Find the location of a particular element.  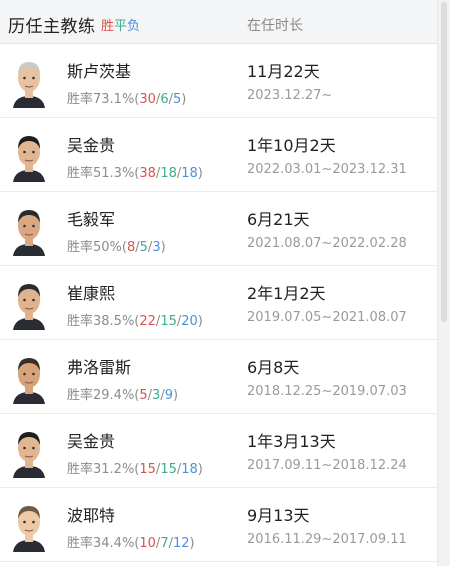

win-rate-record: 胜率29.4%(5/3/9) is located at coordinates (123, 395).